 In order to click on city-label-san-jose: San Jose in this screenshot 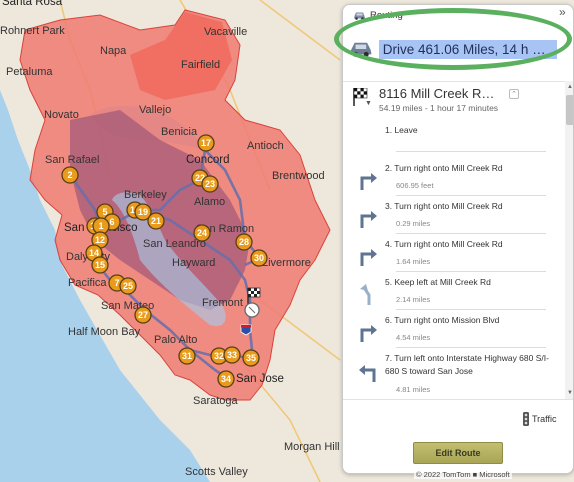, I will do `click(260, 379)`.